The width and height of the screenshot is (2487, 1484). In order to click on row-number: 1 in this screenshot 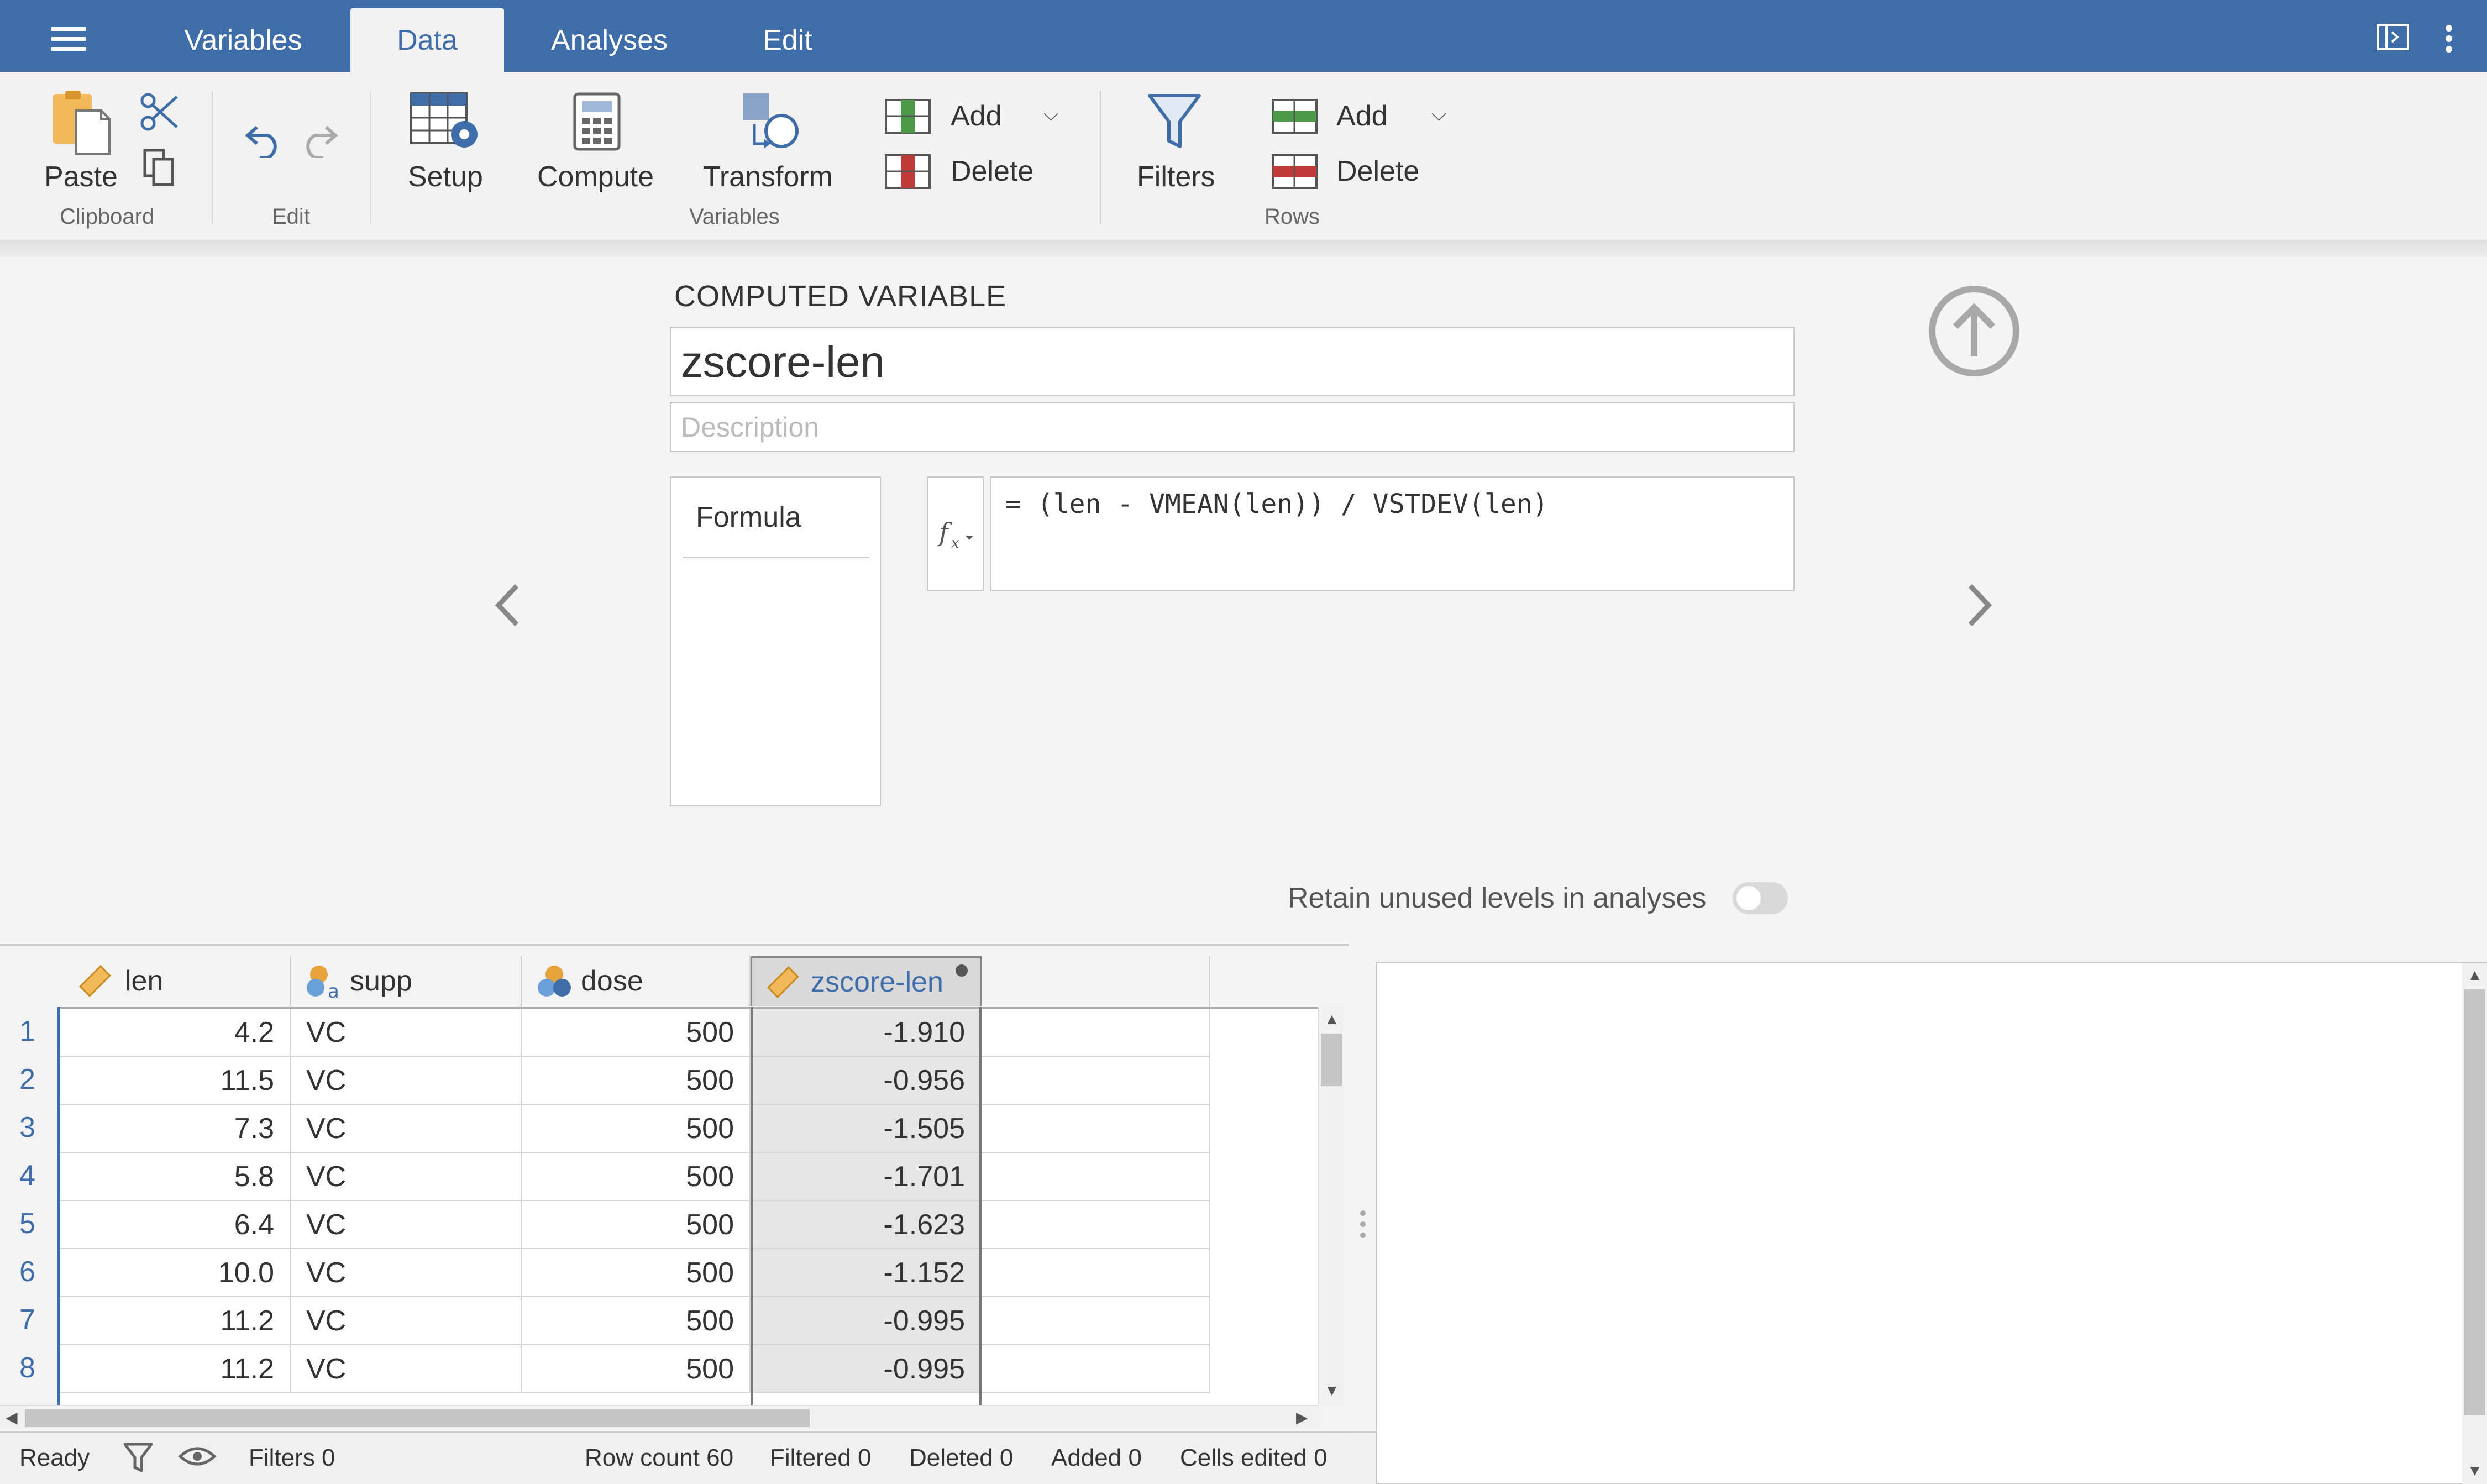, I will do `click(29, 1031)`.